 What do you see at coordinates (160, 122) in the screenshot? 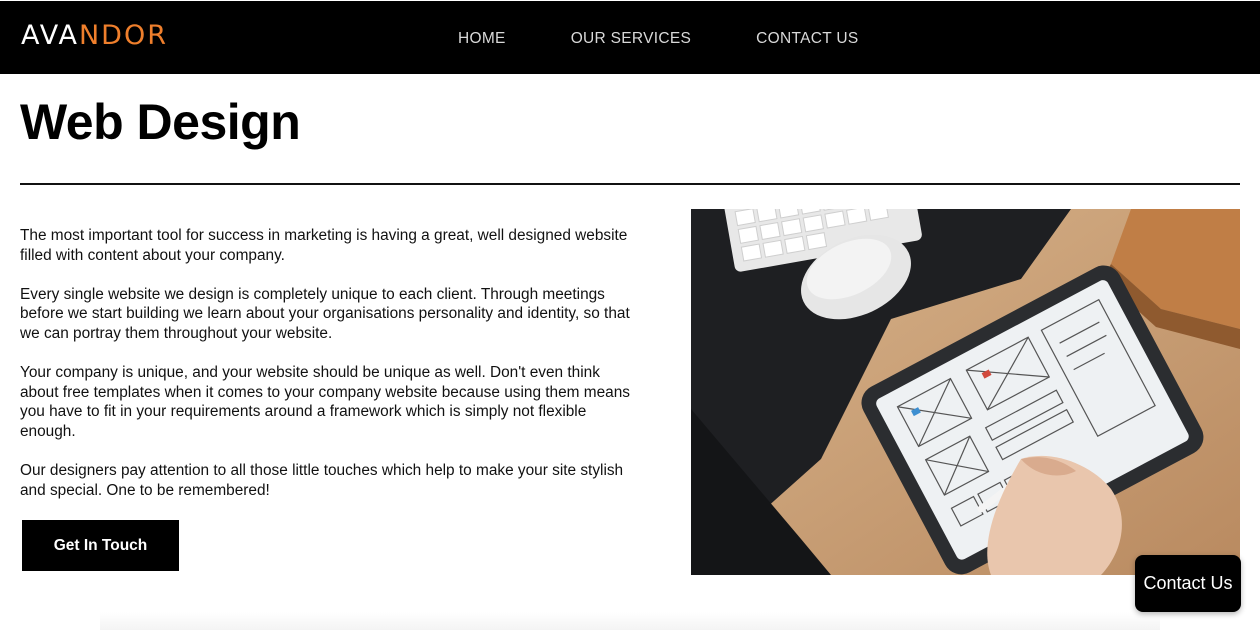
I see `page-title: Web Design` at bounding box center [160, 122].